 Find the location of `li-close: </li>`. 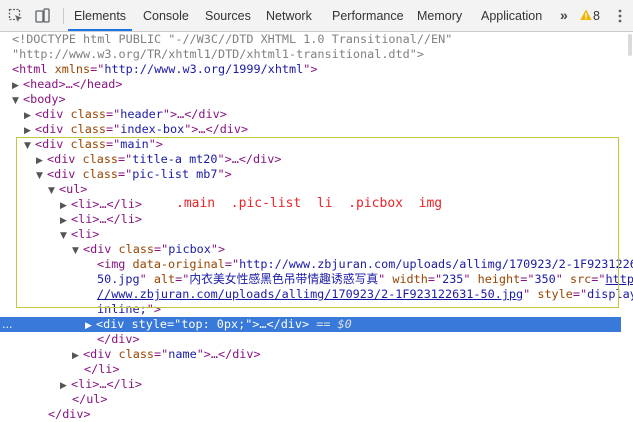

li-close: </li> is located at coordinates (102, 369).